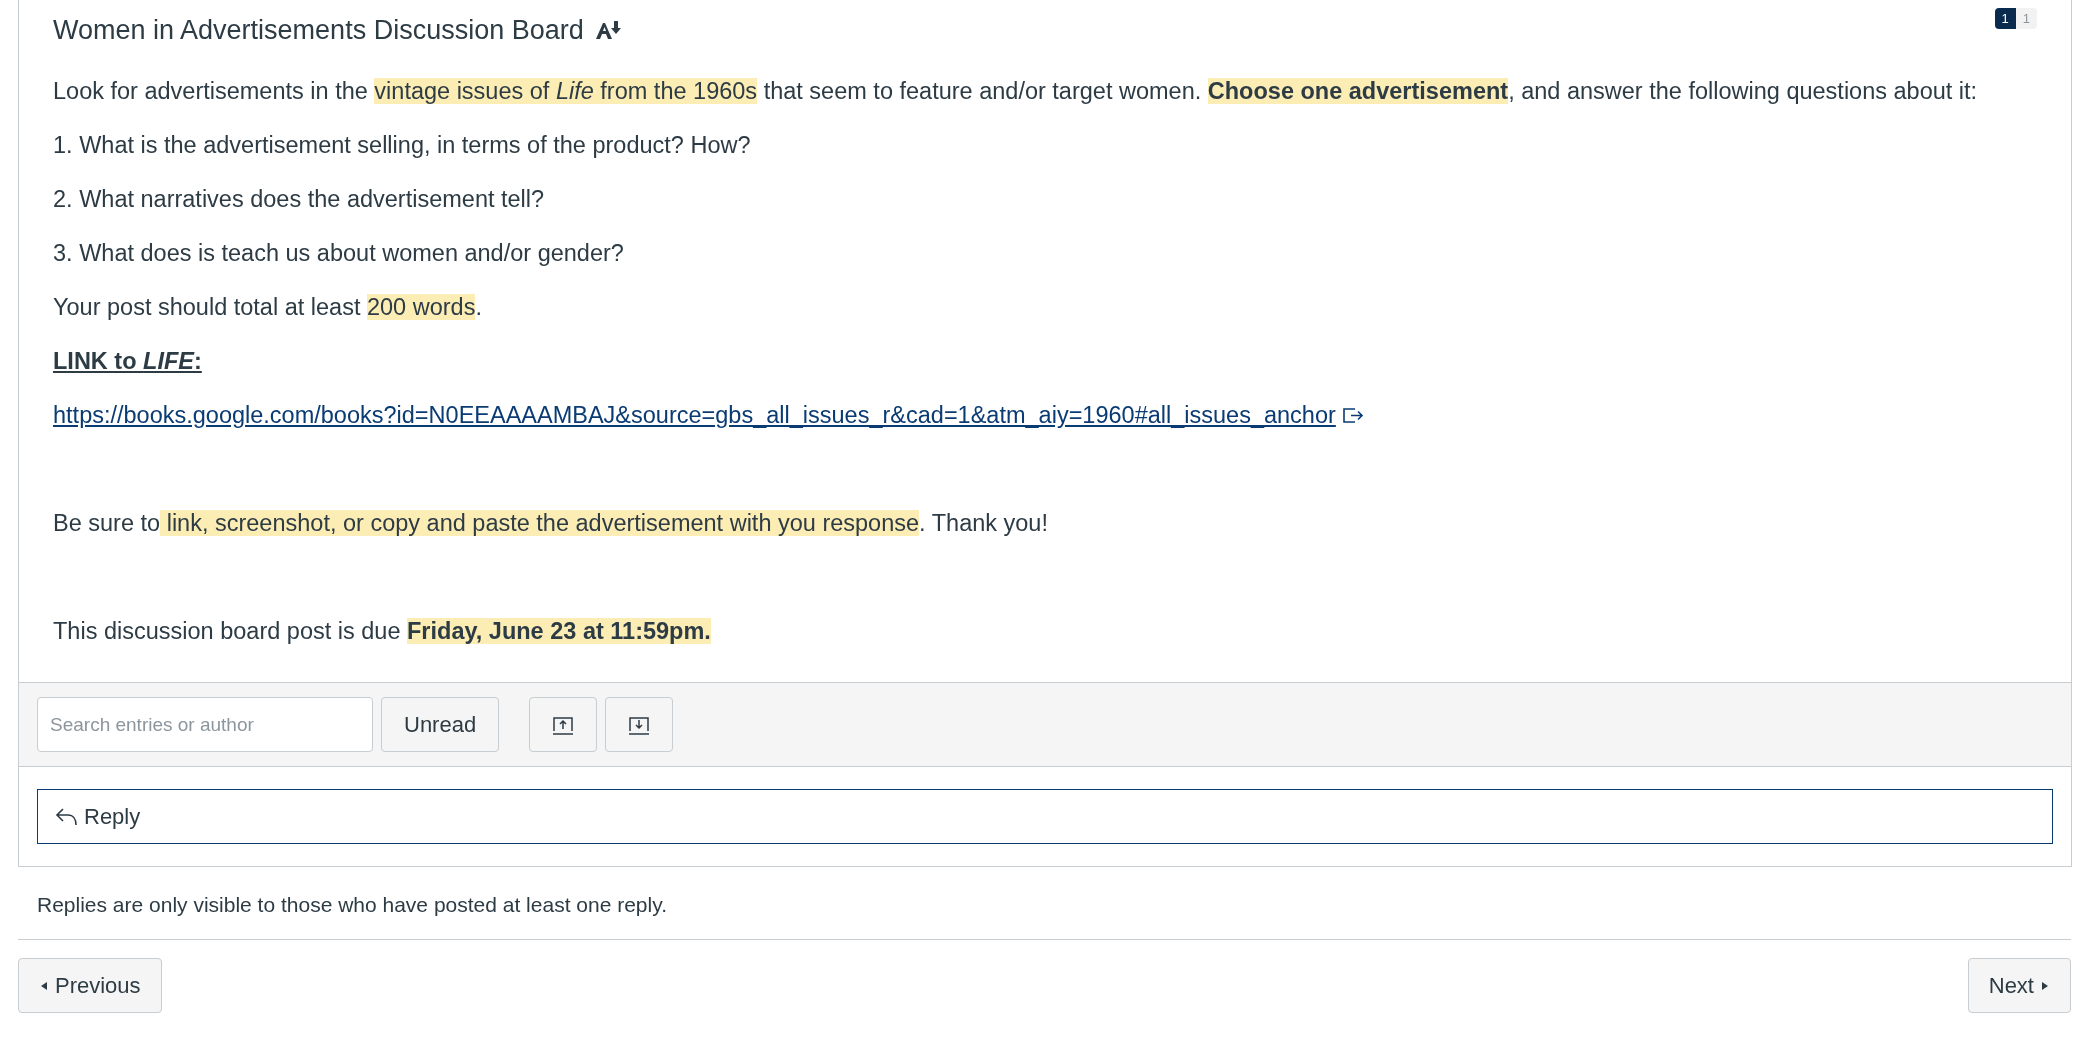 The image size is (2081, 1053). What do you see at coordinates (440, 724) in the screenshot?
I see `unread-filter-button: Unread` at bounding box center [440, 724].